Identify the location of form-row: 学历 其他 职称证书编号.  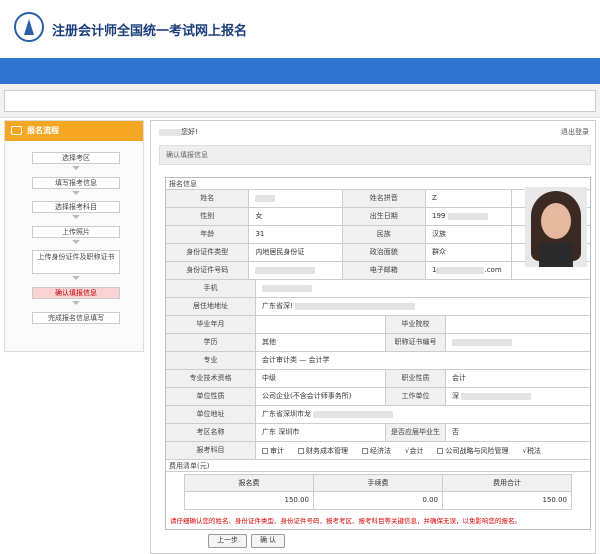
(378, 343).